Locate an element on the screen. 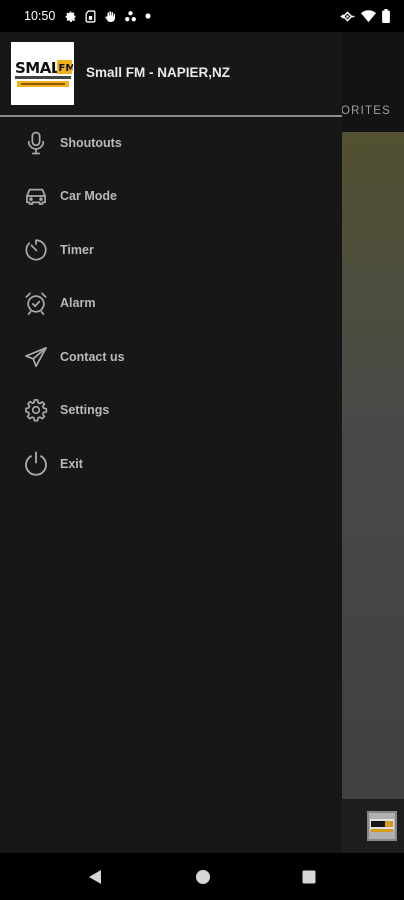  station-name: Small FM - NAPIER,NZ is located at coordinates (158, 72).